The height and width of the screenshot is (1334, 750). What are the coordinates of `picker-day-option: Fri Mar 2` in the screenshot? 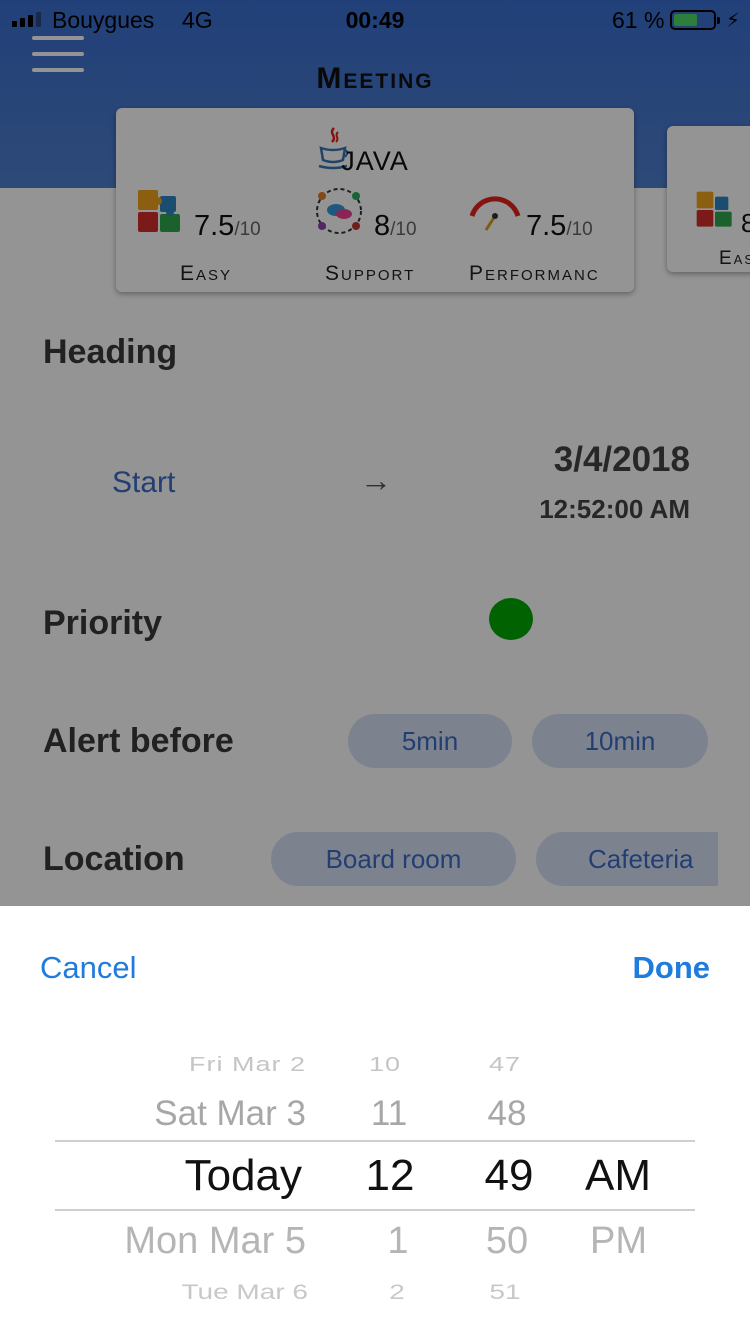 It's located at (247, 1064).